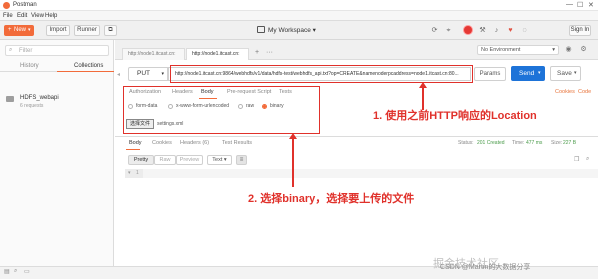 The image size is (598, 279). I want to click on maximize-icon: ☐, so click(580, 5).